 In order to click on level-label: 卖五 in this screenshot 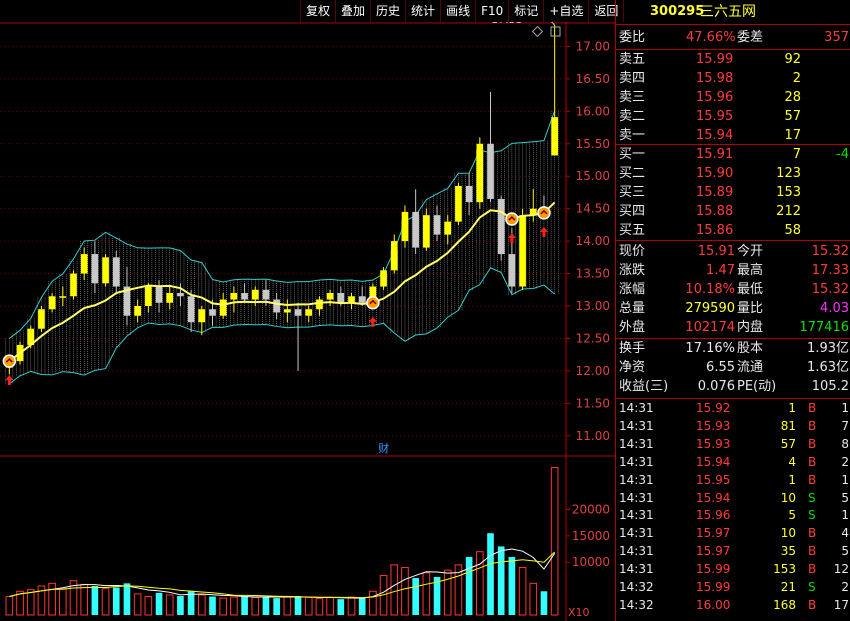, I will do `click(632, 59)`.